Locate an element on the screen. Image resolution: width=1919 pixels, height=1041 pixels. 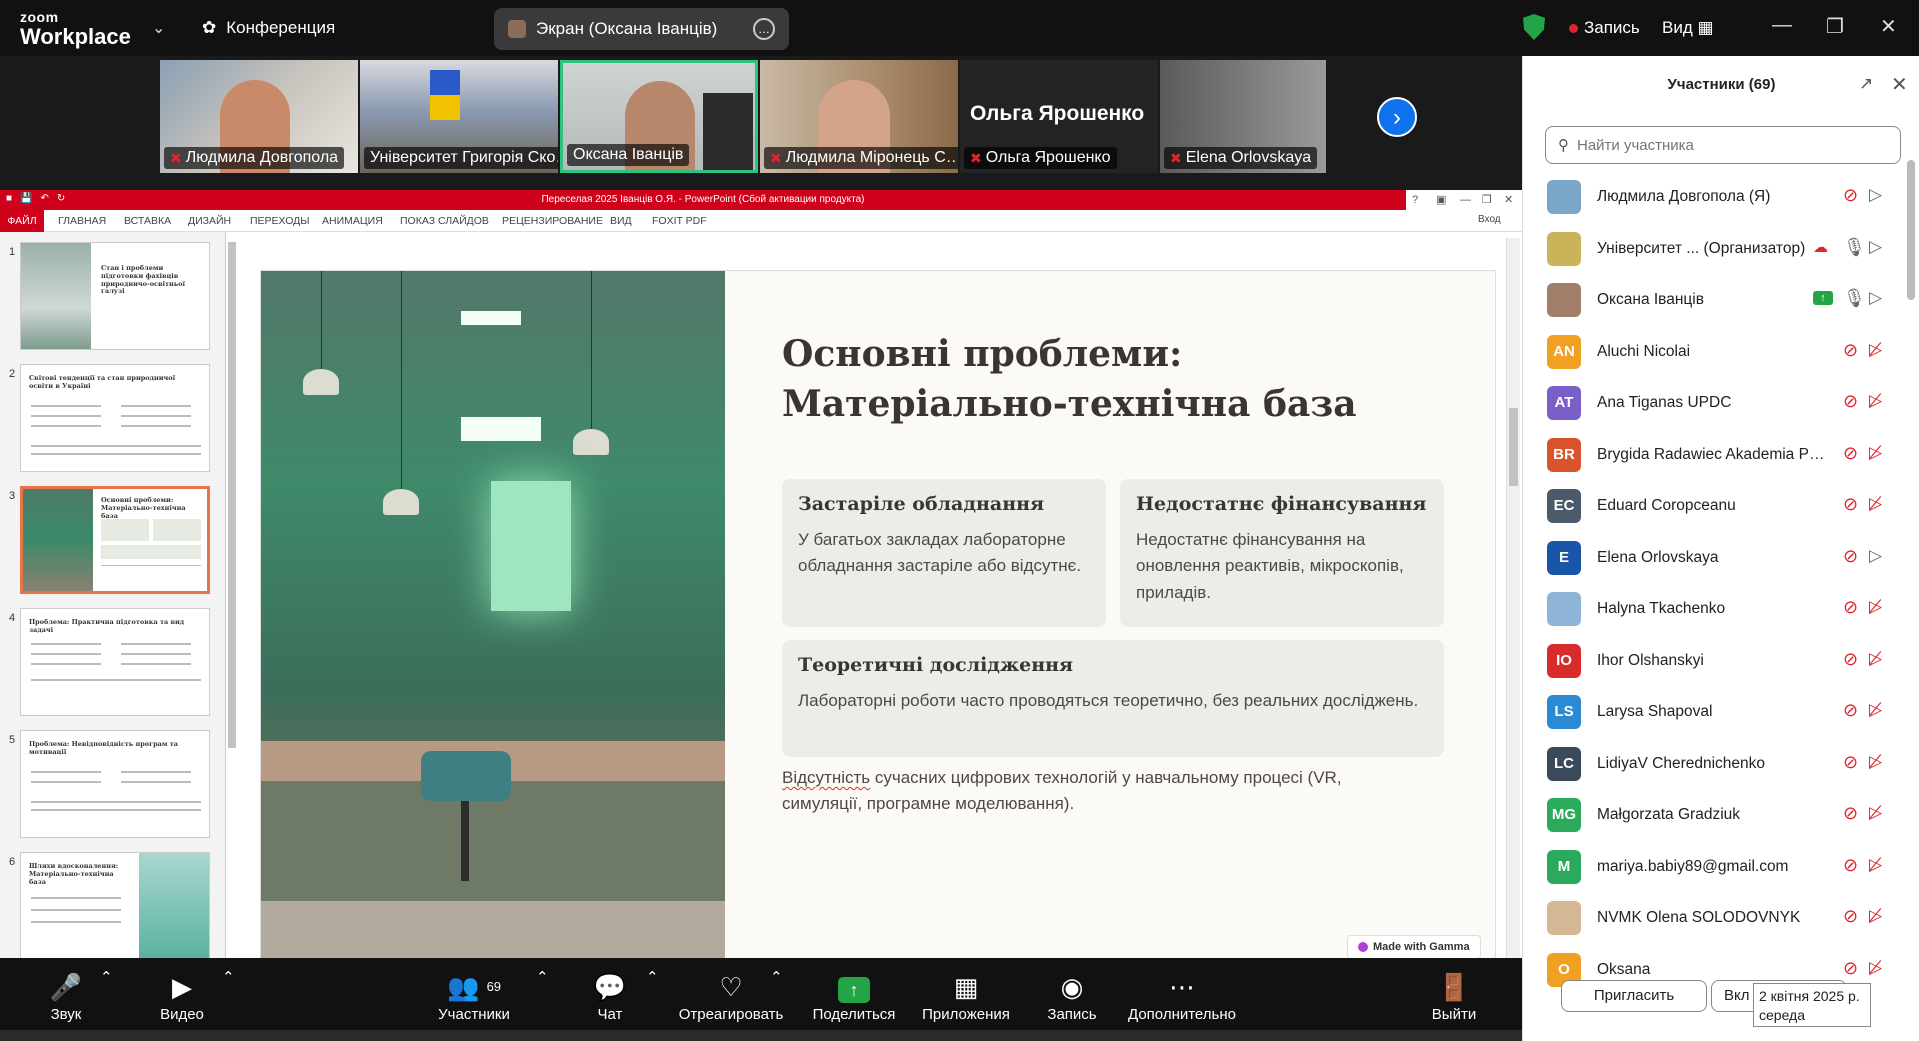
restore-icon: ❐ is located at coordinates (1835, 26).